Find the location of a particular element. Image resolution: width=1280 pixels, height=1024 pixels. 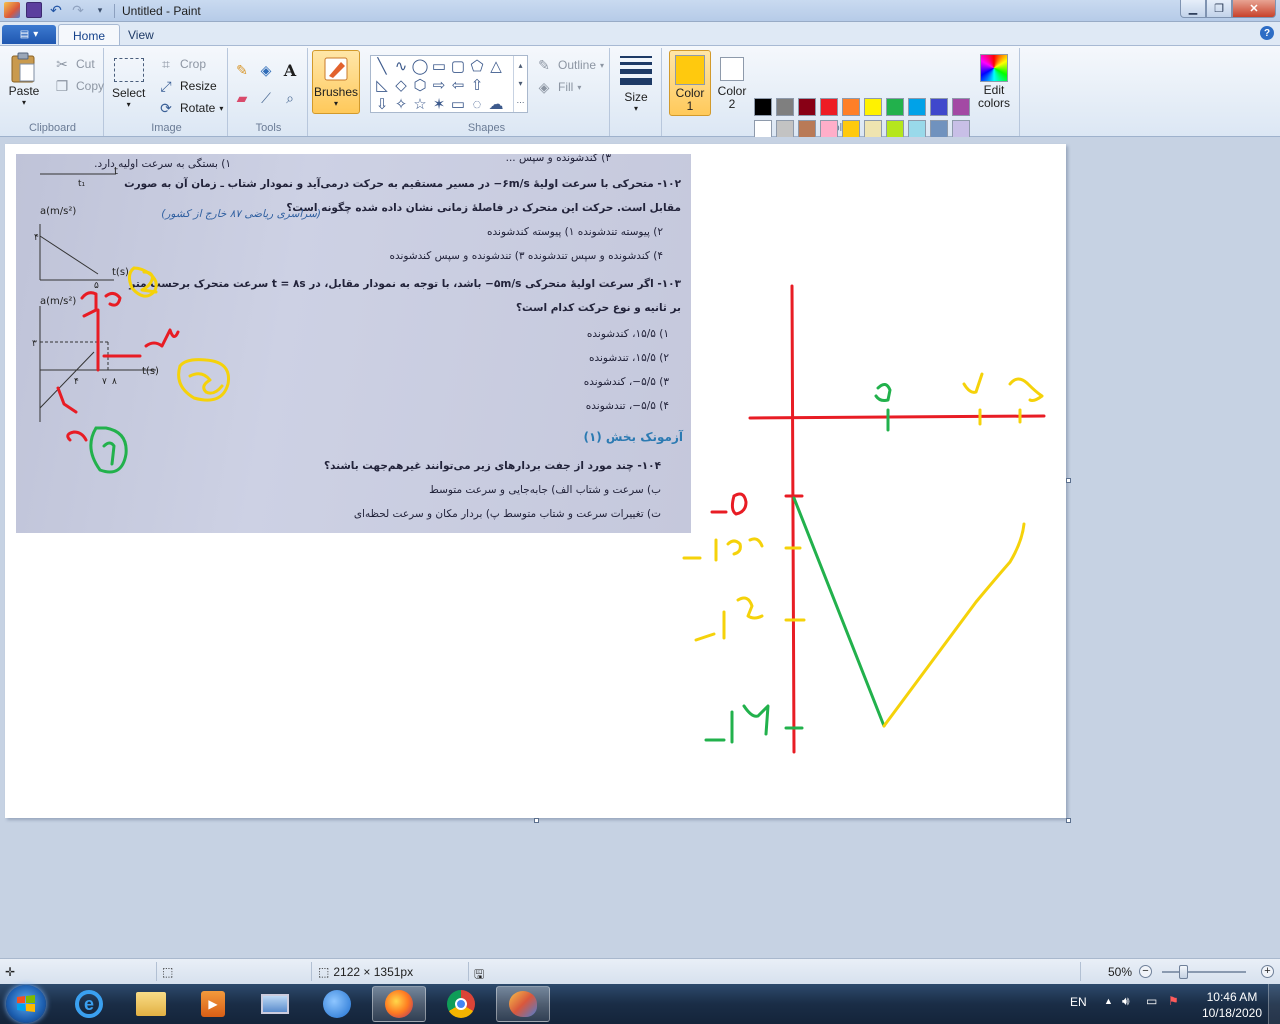

paint-menu-button: ▤ ▾ is located at coordinates (29, 34).